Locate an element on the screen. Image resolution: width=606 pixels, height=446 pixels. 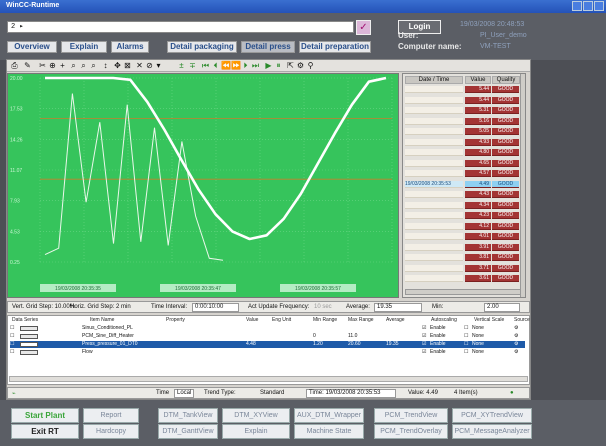
table-row: 5.16 GOOD is located at coordinates (462, 121).